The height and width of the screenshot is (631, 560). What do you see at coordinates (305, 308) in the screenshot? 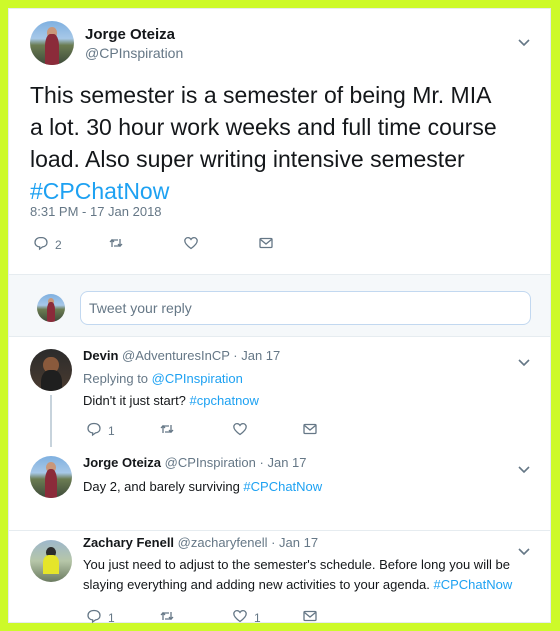
I see `reply-input: Tweet your reply` at bounding box center [305, 308].